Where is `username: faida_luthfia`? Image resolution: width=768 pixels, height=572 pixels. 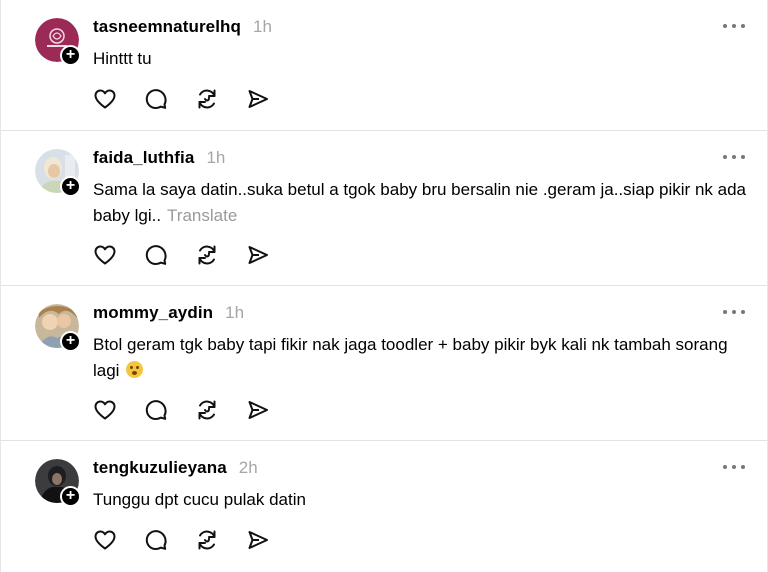
username: faida_luthfia is located at coordinates (143, 158).